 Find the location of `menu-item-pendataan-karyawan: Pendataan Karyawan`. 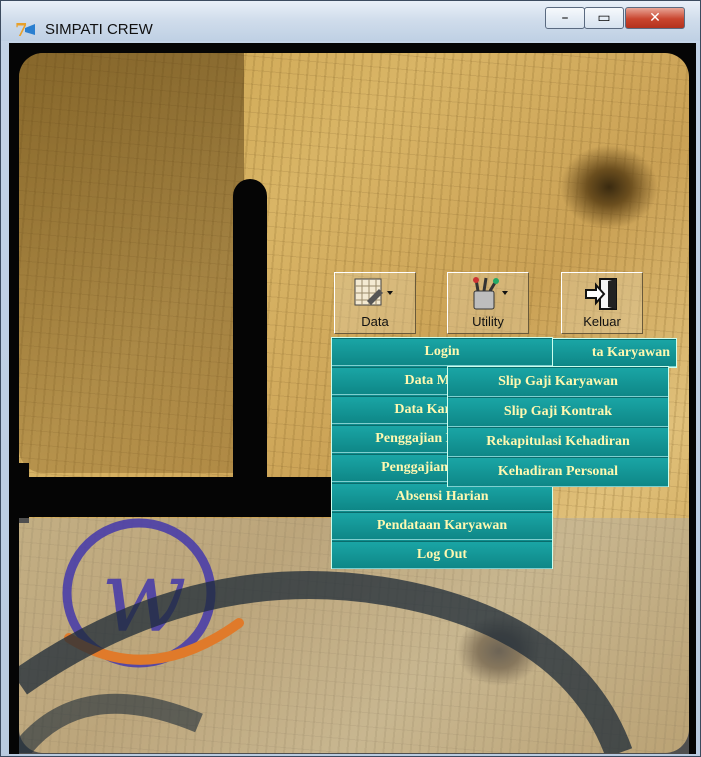

menu-item-pendataan-karyawan: Pendataan Karyawan is located at coordinates (442, 526).